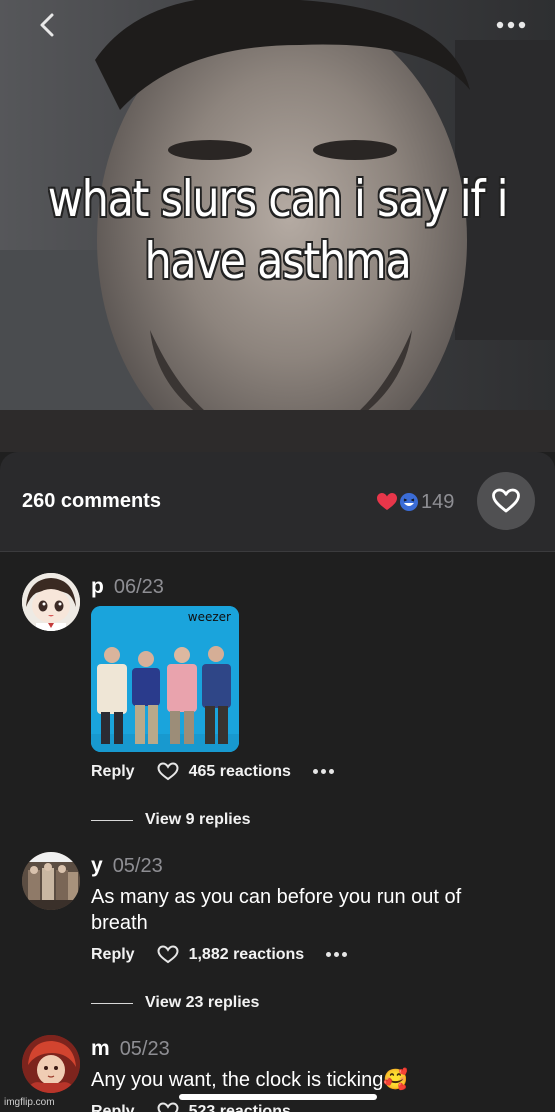 The width and height of the screenshot is (555, 1112). I want to click on comment-image: weezer, so click(165, 679).